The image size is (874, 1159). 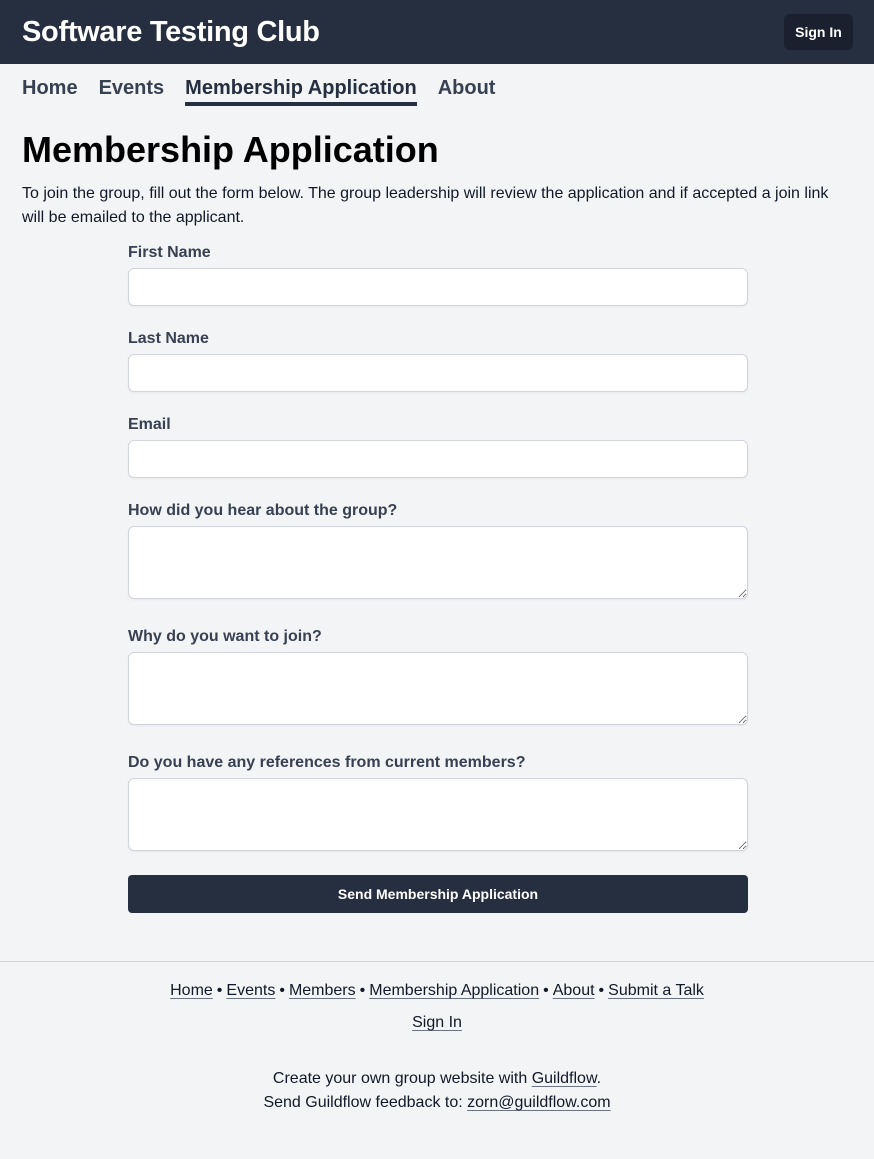 What do you see at coordinates (191, 990) in the screenshot?
I see `footer-link-home: Home` at bounding box center [191, 990].